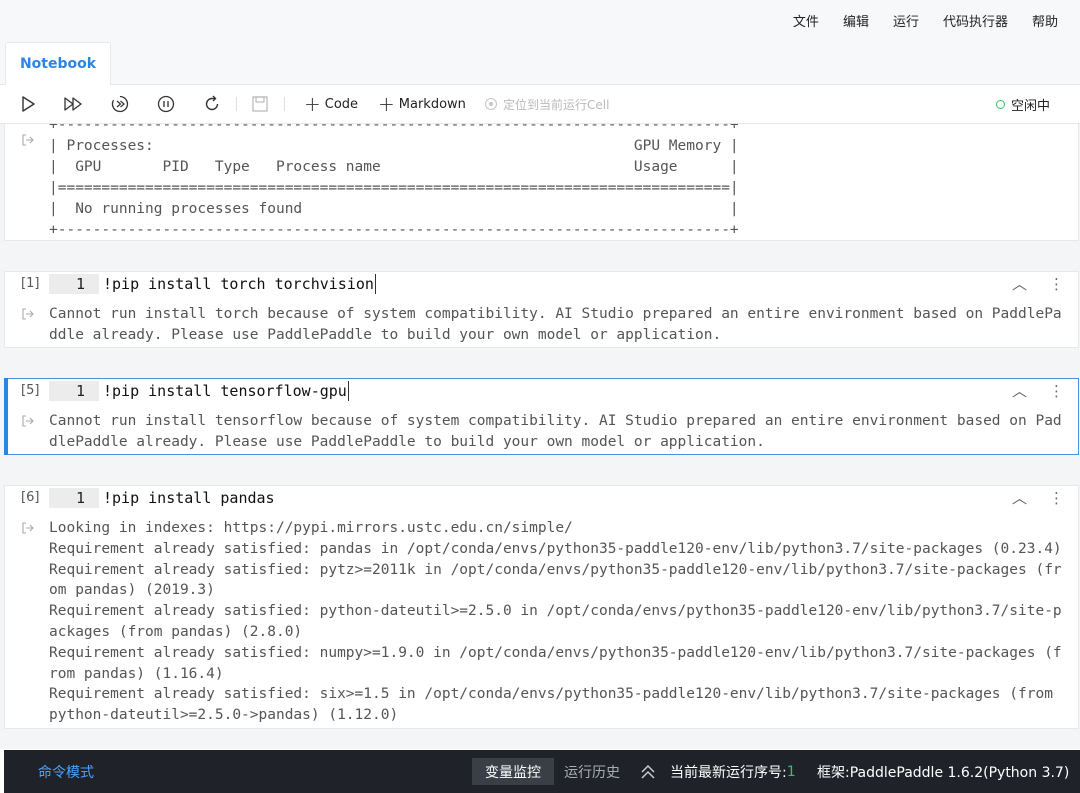 The image size is (1080, 793). Describe the element at coordinates (975, 20) in the screenshot. I see `menu-executor: 代码执行器` at that location.